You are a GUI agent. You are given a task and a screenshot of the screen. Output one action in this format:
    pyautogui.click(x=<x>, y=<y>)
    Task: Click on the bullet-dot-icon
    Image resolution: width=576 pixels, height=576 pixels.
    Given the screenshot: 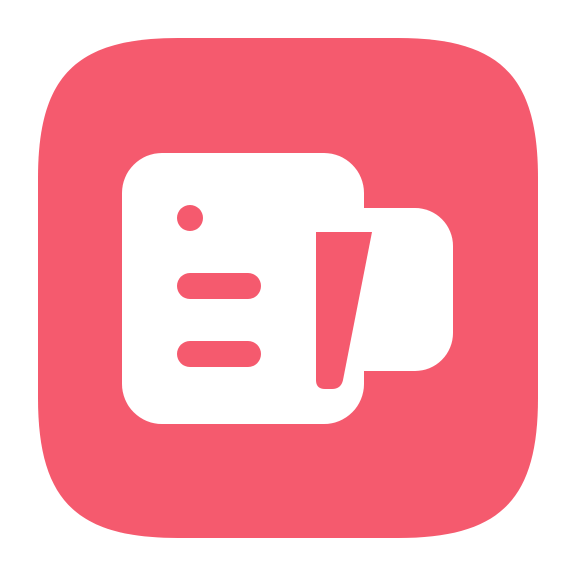 What is the action you would take?
    pyautogui.click(x=190, y=218)
    